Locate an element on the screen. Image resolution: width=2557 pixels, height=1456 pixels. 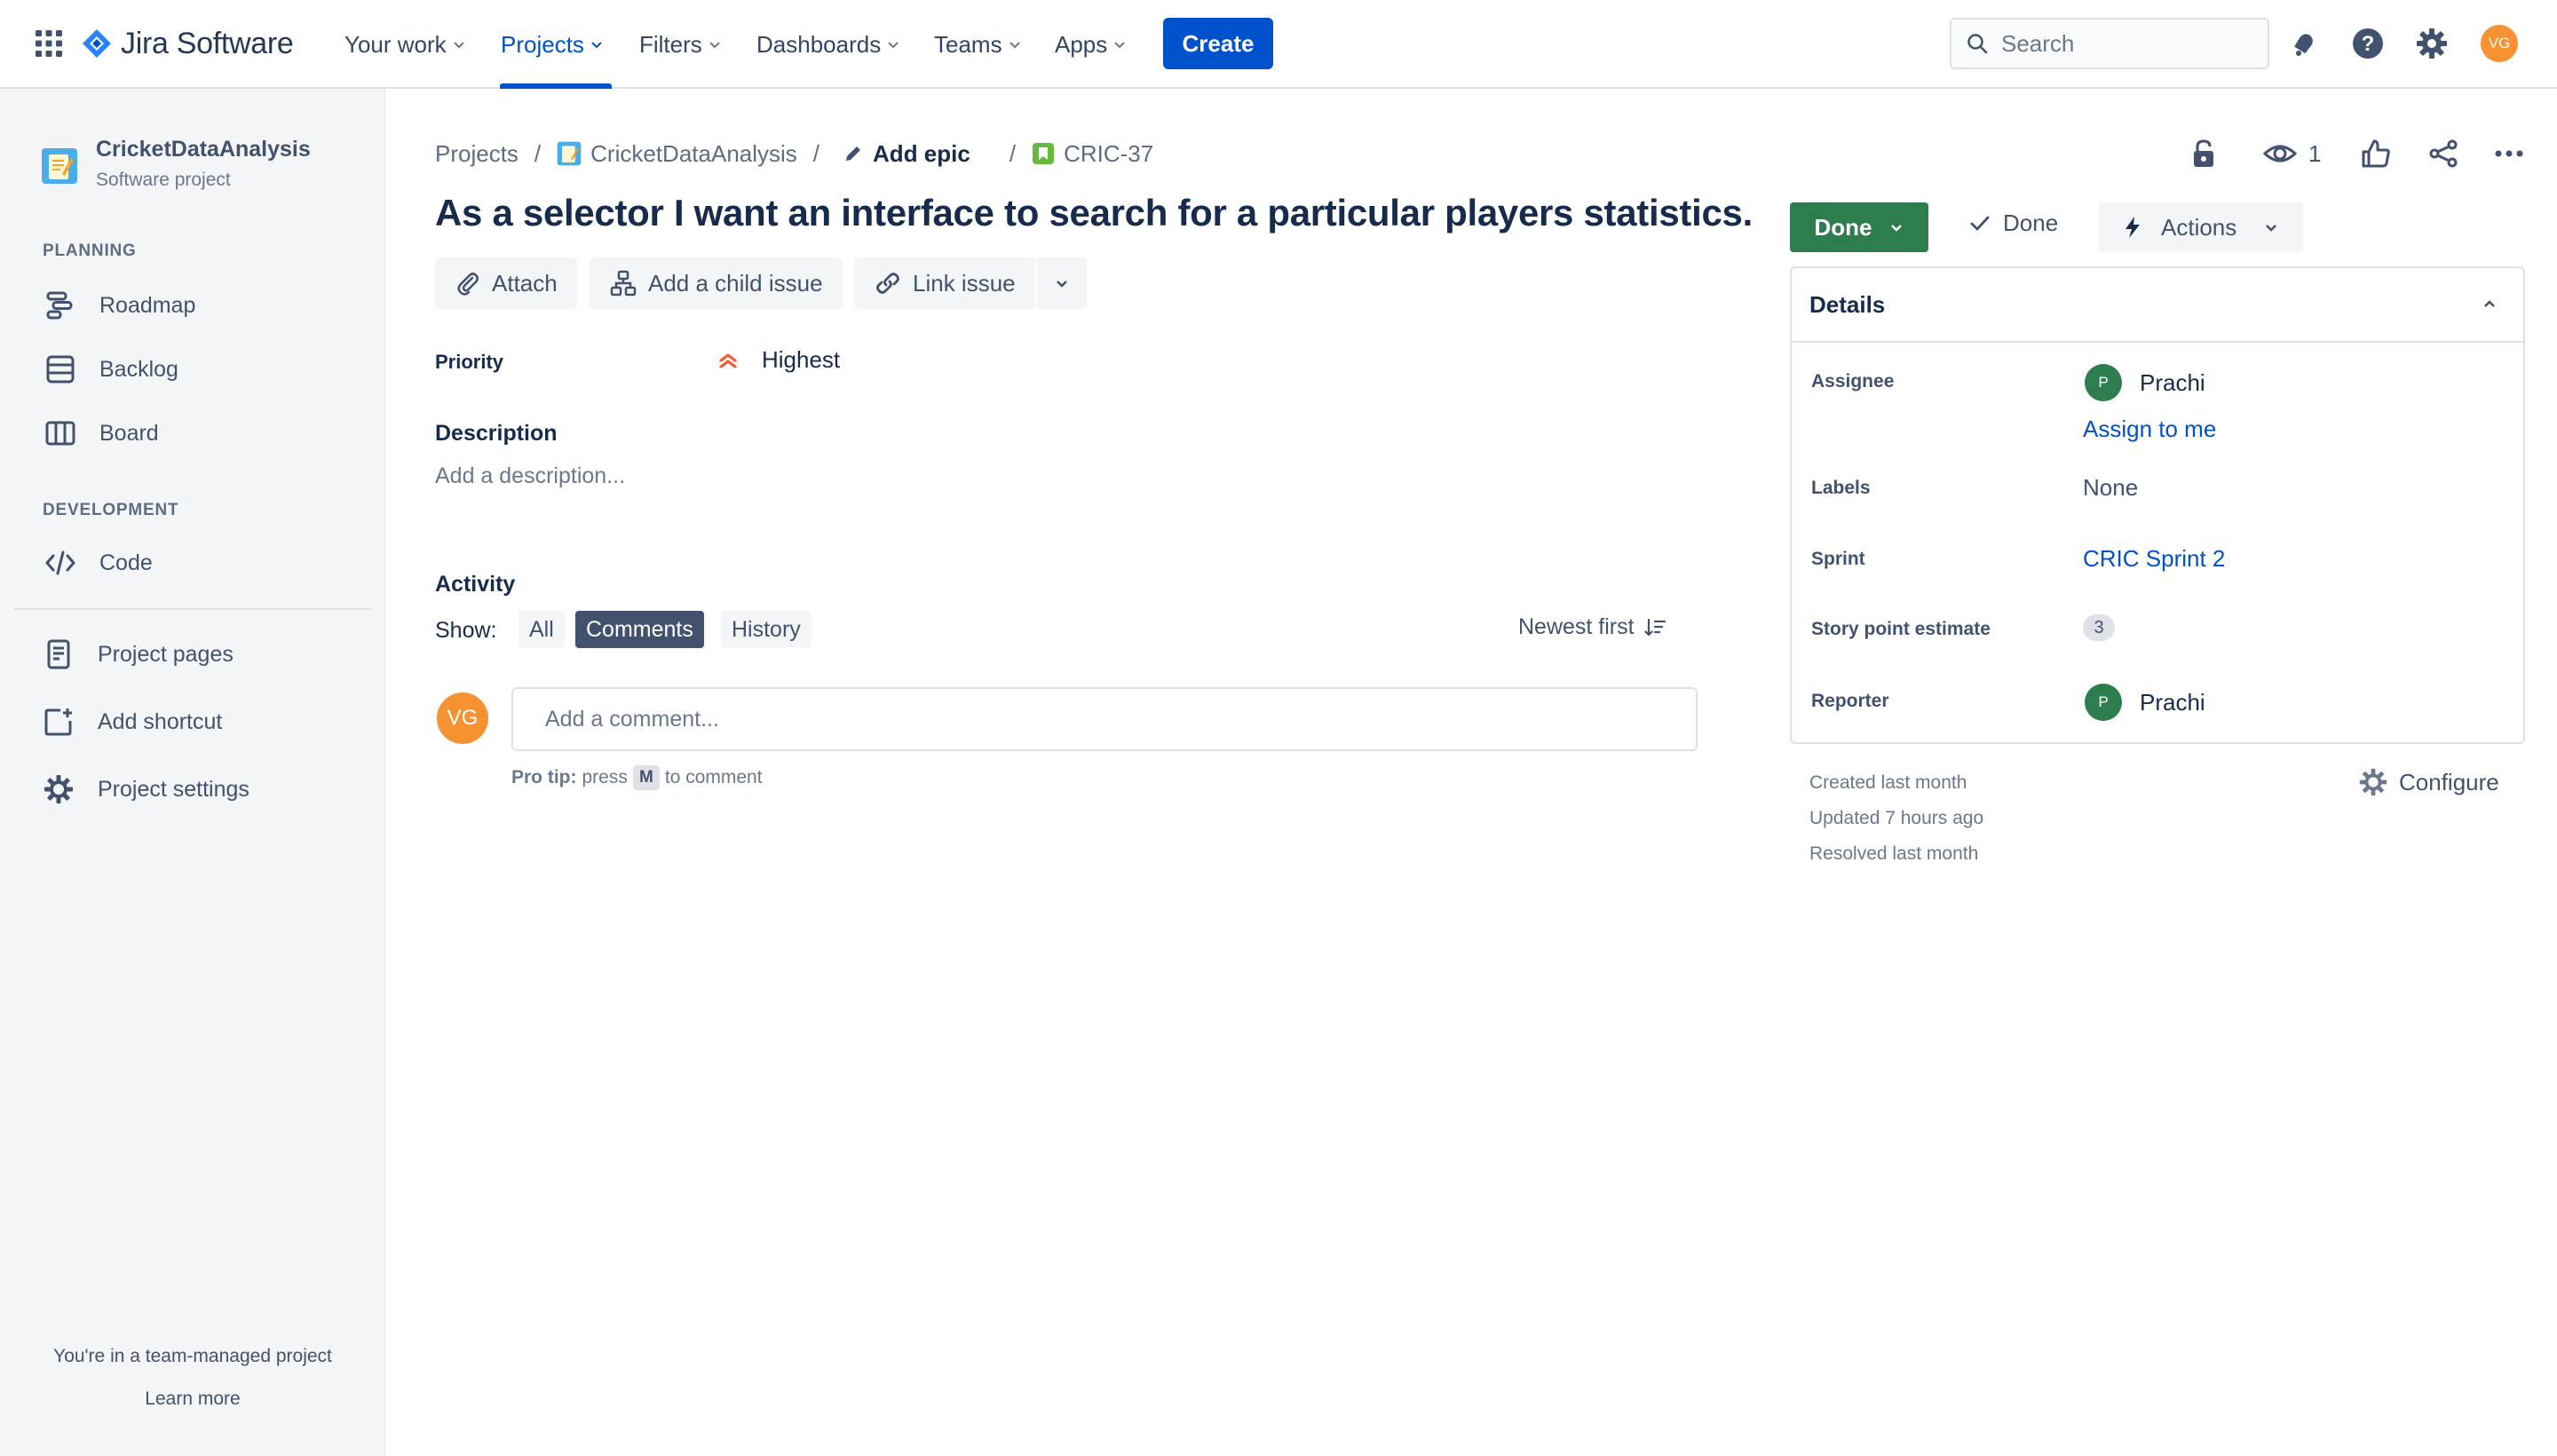
lock-icon is located at coordinates (2204, 153).